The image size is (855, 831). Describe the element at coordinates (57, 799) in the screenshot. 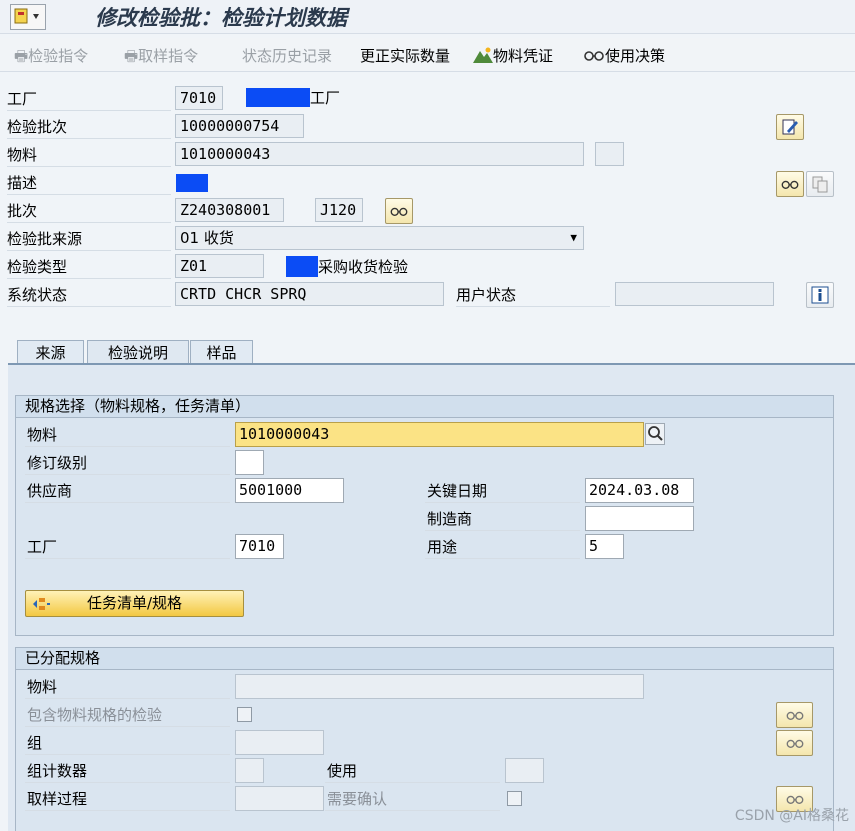

I see `sampling-procedure-label: 取样过程` at that location.